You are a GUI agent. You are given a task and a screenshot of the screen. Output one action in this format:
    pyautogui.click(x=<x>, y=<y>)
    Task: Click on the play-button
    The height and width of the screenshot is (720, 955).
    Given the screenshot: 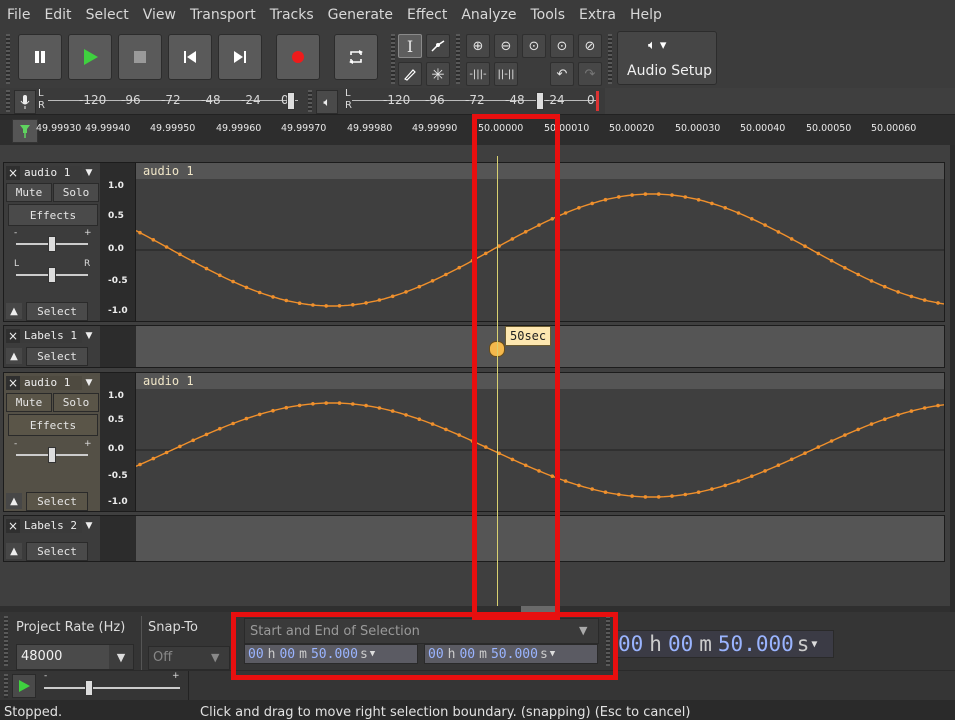 What is the action you would take?
    pyautogui.click(x=90, y=57)
    